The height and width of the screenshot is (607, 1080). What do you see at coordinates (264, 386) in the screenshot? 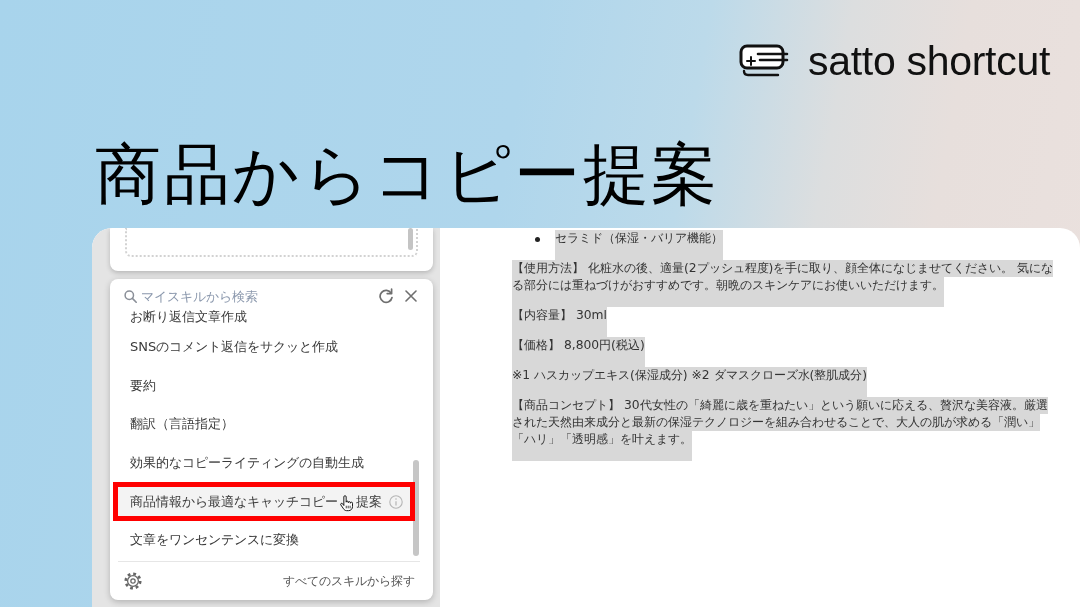
I see `skill-item: 要約` at bounding box center [264, 386].